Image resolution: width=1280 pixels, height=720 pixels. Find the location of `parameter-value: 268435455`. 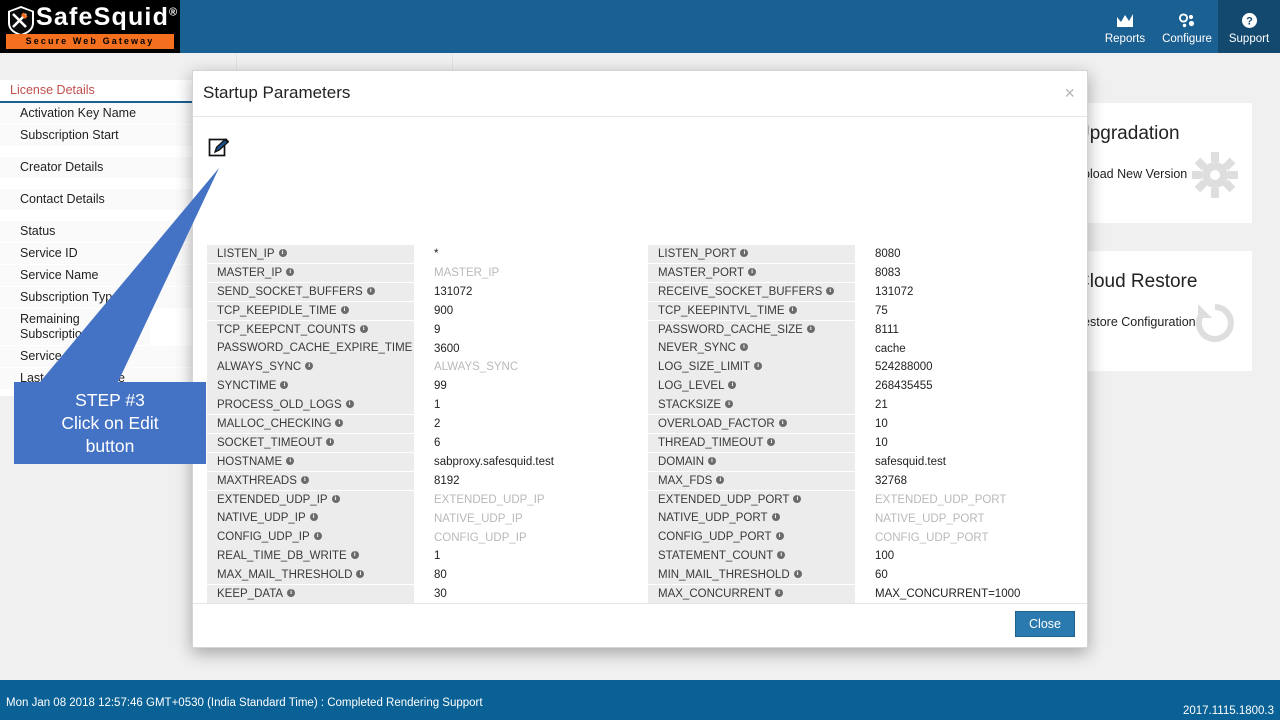

parameter-value: 268435455 is located at coordinates (904, 386).